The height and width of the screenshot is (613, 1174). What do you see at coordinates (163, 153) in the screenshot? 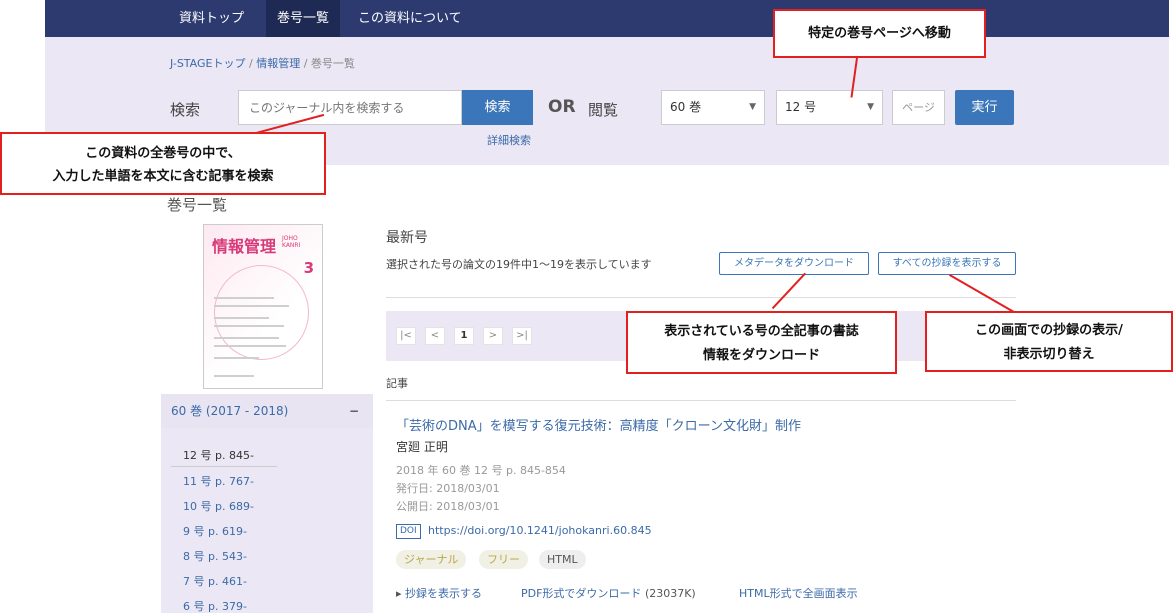
I see `callout-text: この資料の全巻号の中で、` at bounding box center [163, 153].